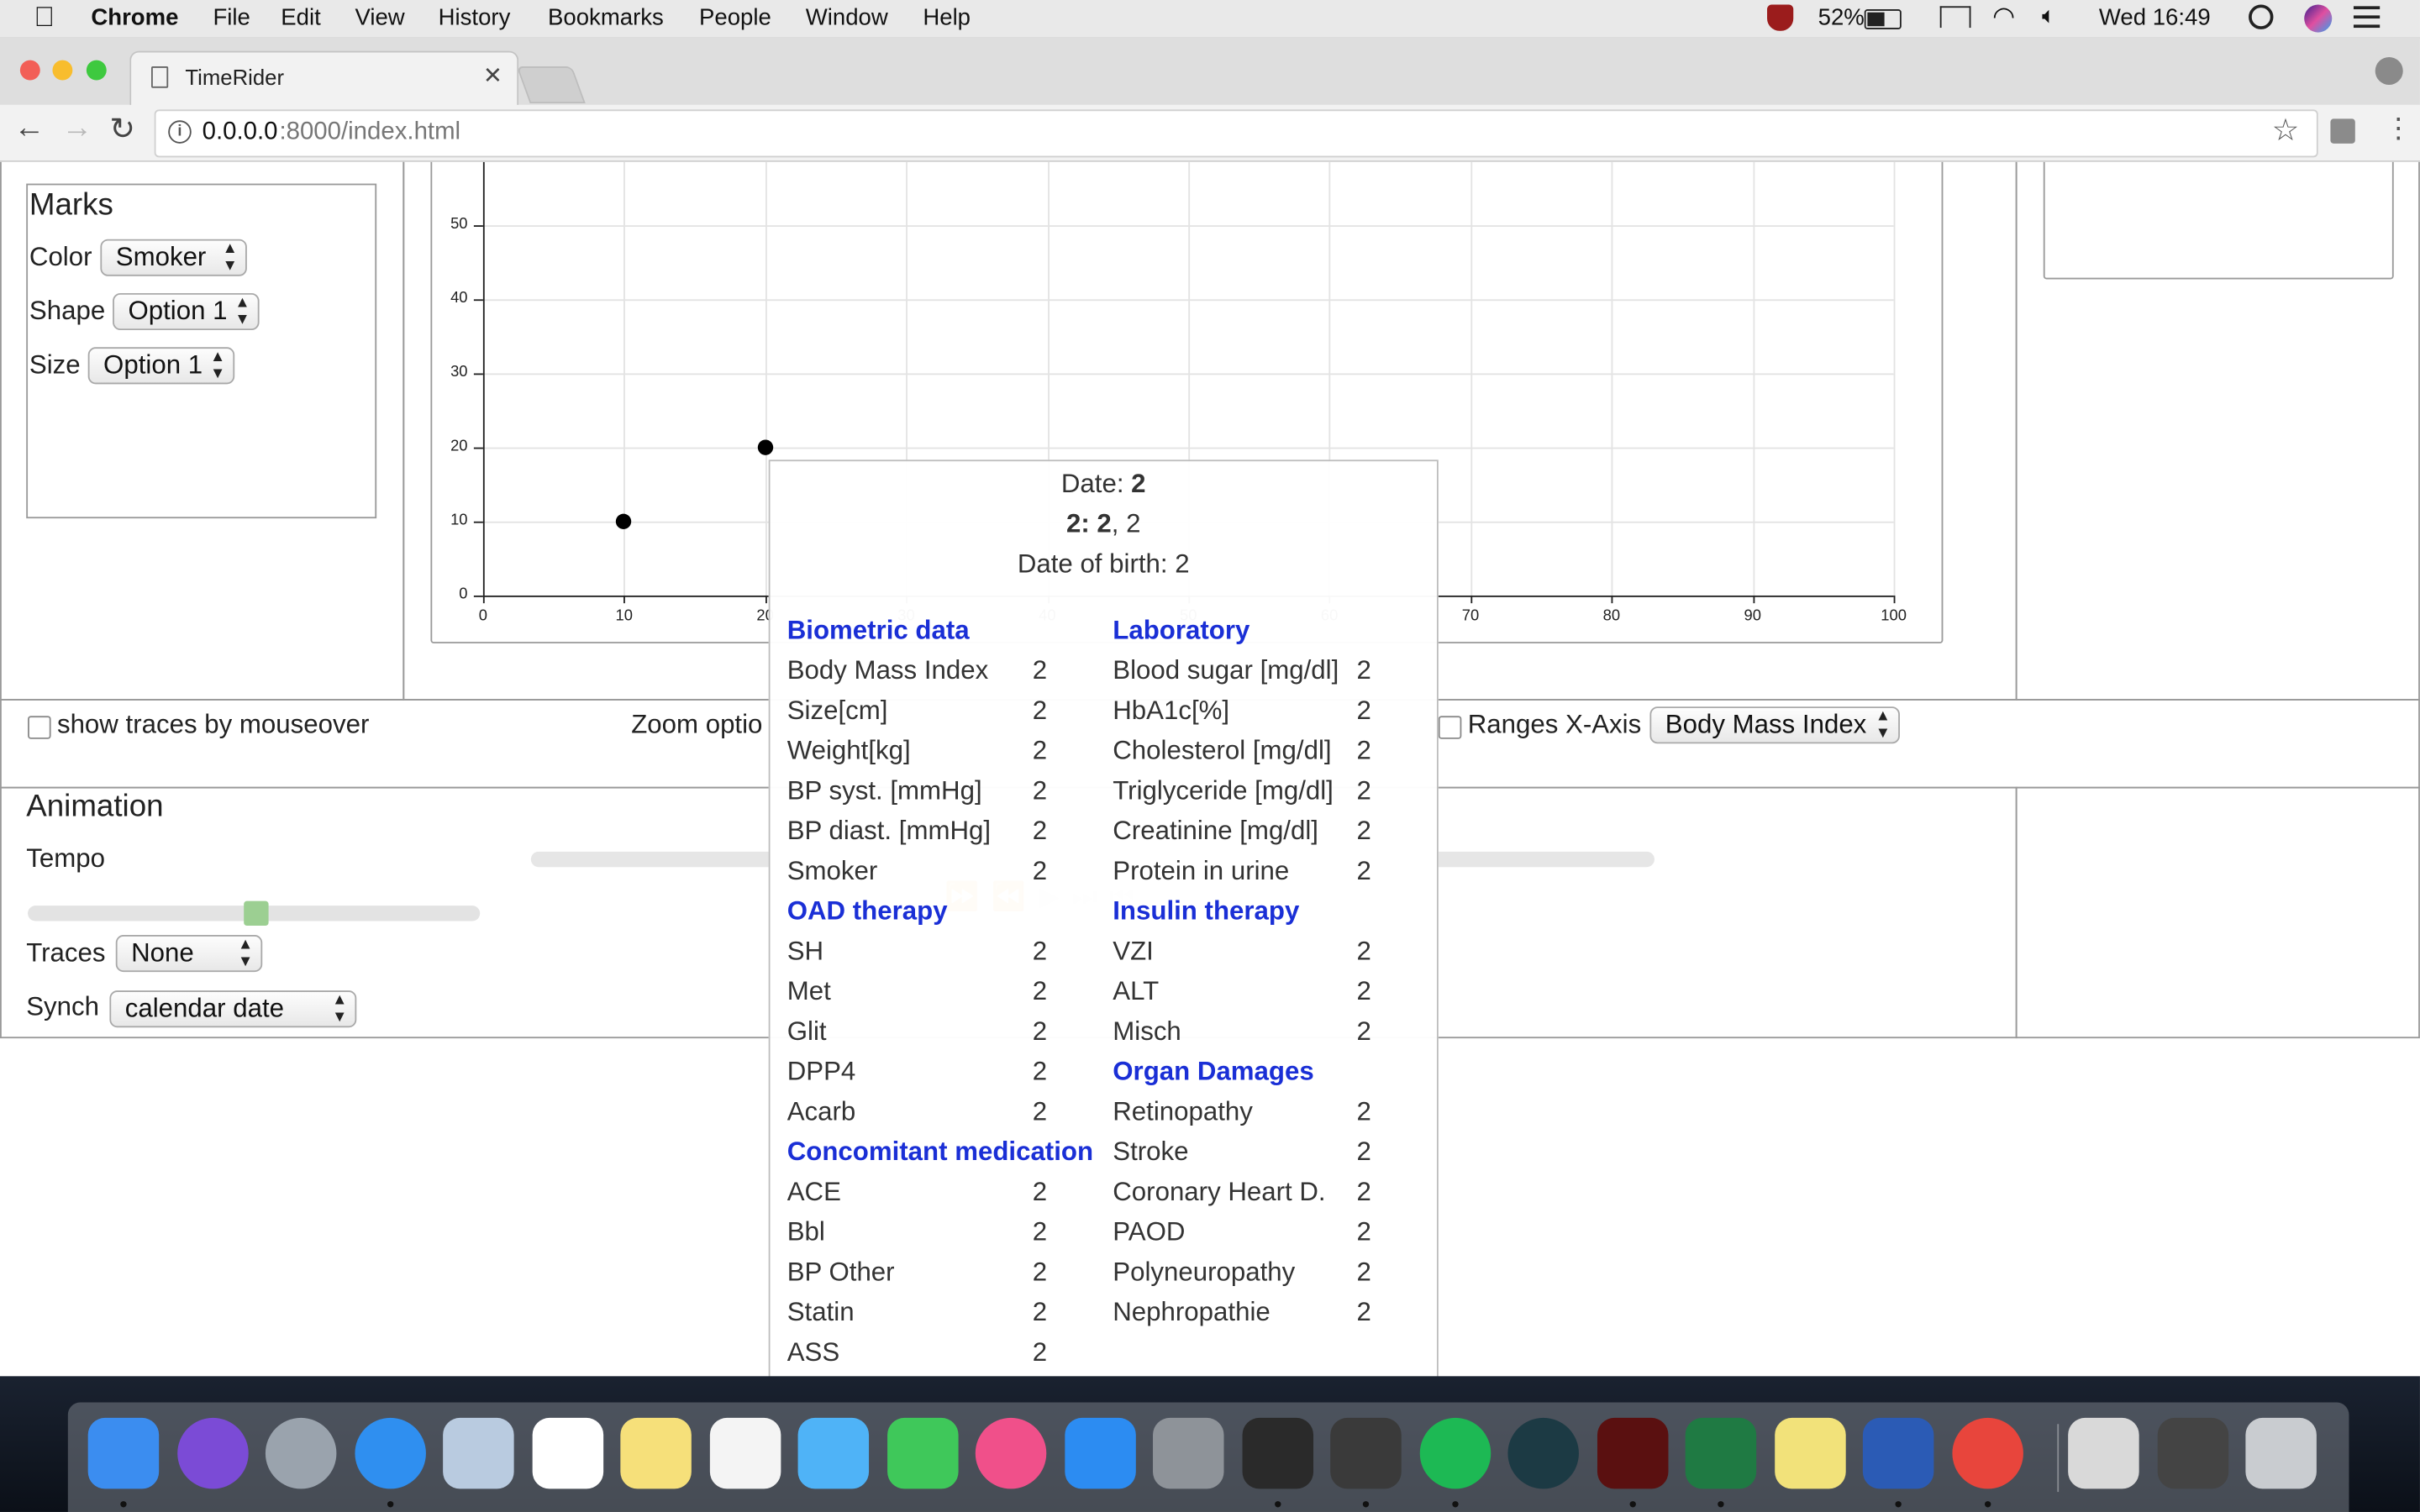 The width and height of the screenshot is (2420, 1512). Describe the element at coordinates (1275, 1318) in the screenshot. I see `tooltip-row: Nephropathie 2` at that location.